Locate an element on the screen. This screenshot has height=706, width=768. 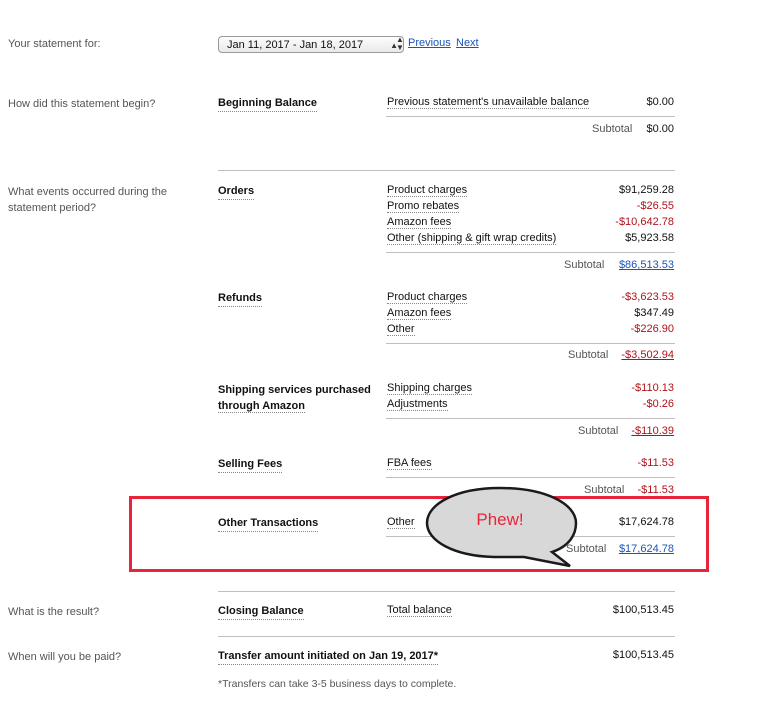
orders-row-amount: $91,259.28 is located at coordinates (646, 190).